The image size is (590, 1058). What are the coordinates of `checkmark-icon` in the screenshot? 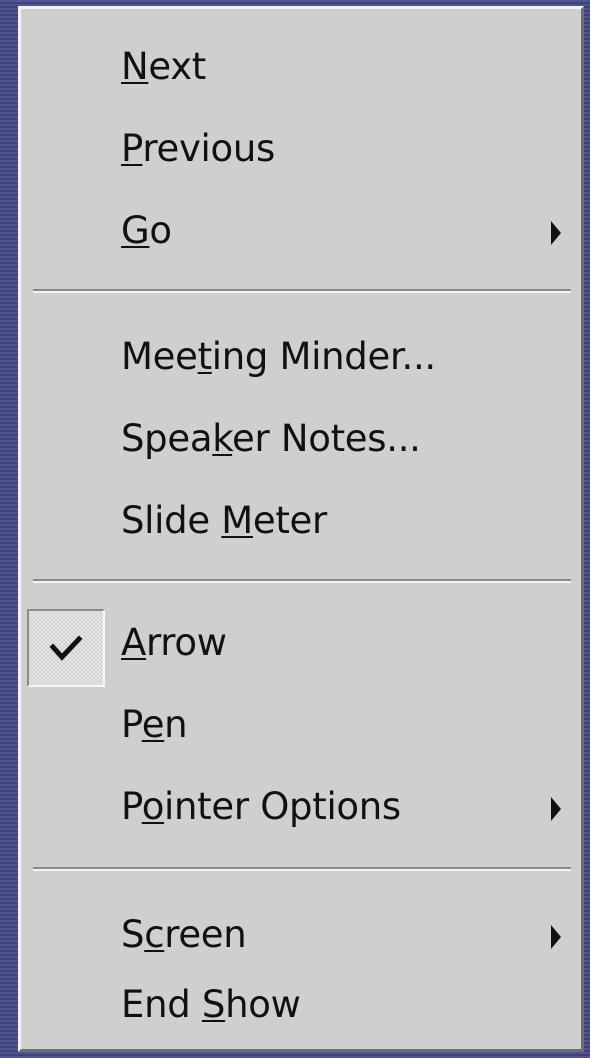 It's located at (66, 648).